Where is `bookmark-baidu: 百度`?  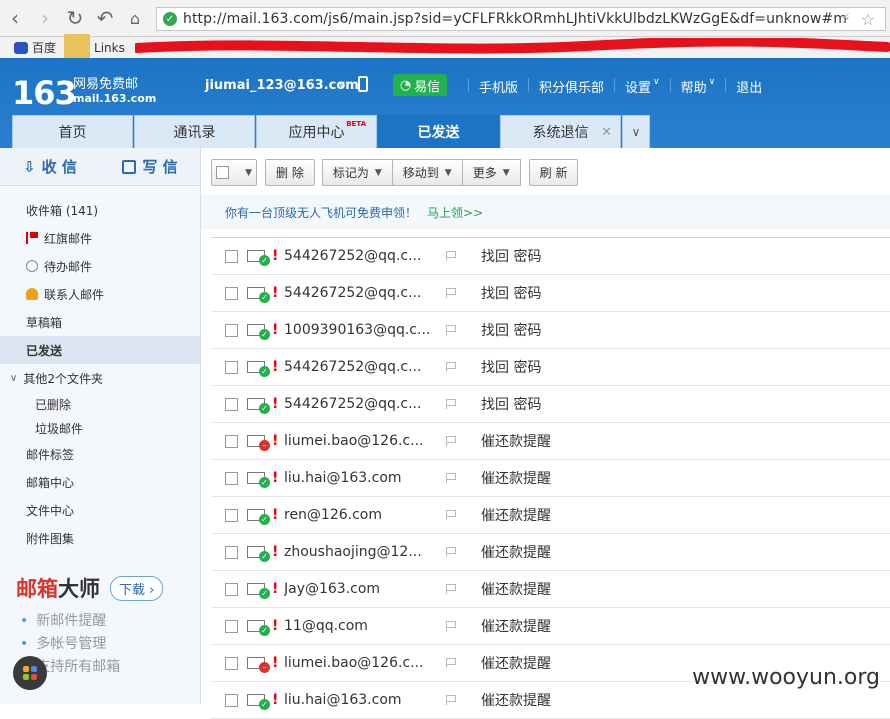
bookmark-baidu: 百度 is located at coordinates (35, 47).